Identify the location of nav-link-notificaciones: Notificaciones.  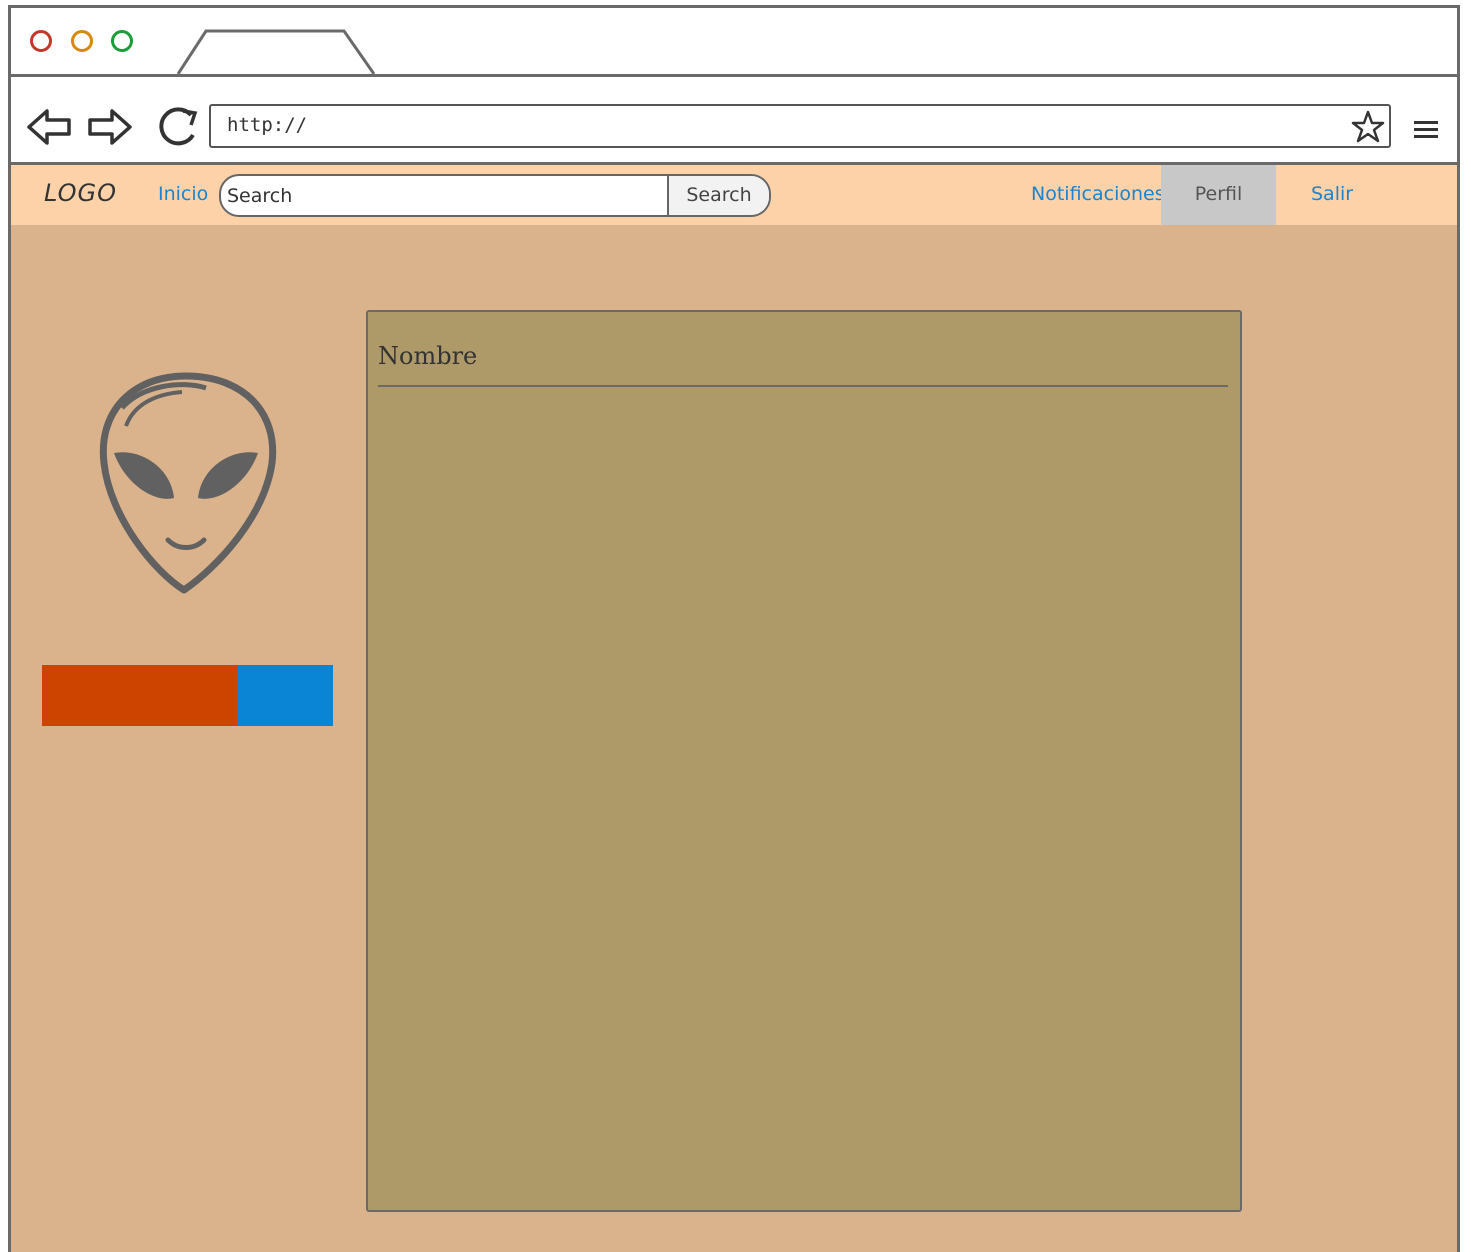
(1098, 194).